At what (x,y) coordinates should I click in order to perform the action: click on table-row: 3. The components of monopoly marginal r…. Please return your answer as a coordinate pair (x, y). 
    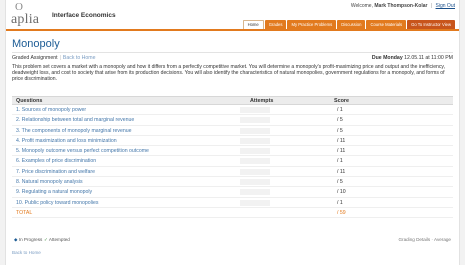
    Looking at the image, I should click on (232, 131).